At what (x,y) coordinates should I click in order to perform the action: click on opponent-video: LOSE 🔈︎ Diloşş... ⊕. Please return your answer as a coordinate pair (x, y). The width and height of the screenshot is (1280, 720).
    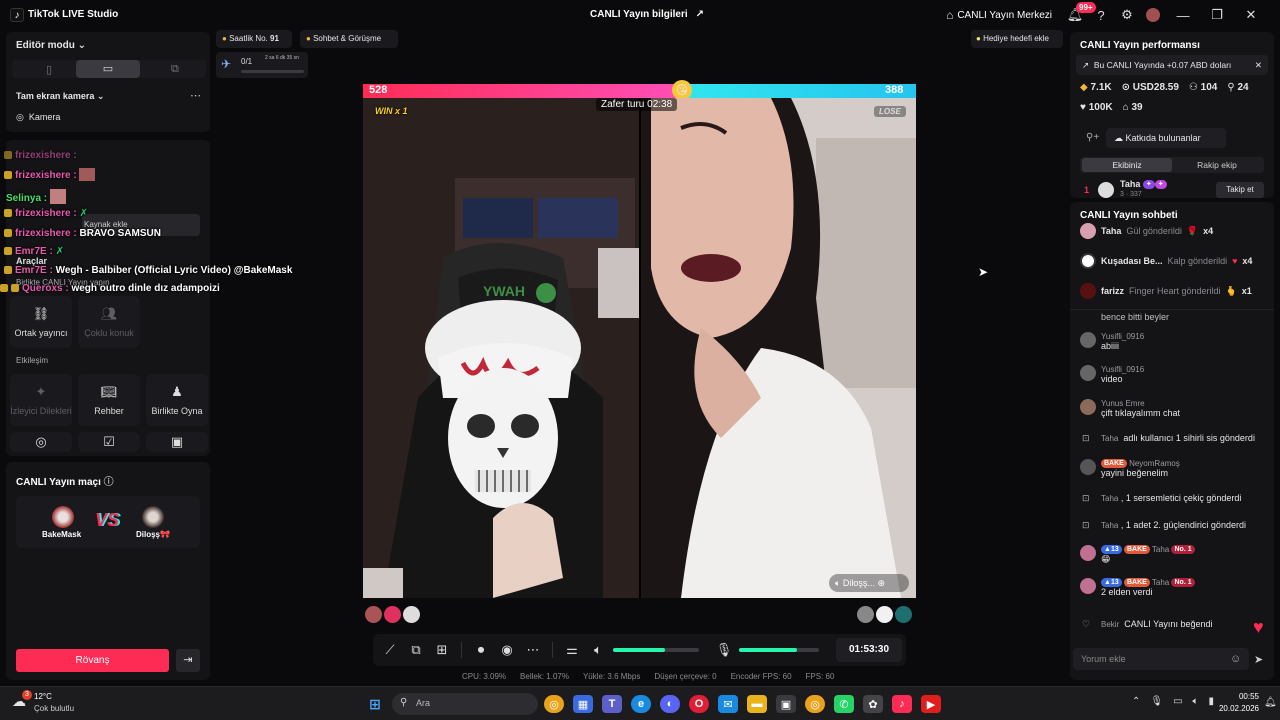
    Looking at the image, I should click on (778, 348).